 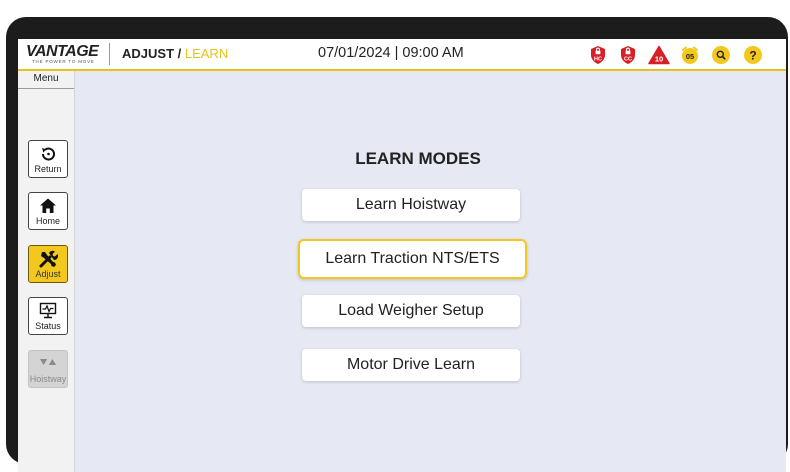 What do you see at coordinates (628, 59) in the screenshot?
I see `cc-label: CC` at bounding box center [628, 59].